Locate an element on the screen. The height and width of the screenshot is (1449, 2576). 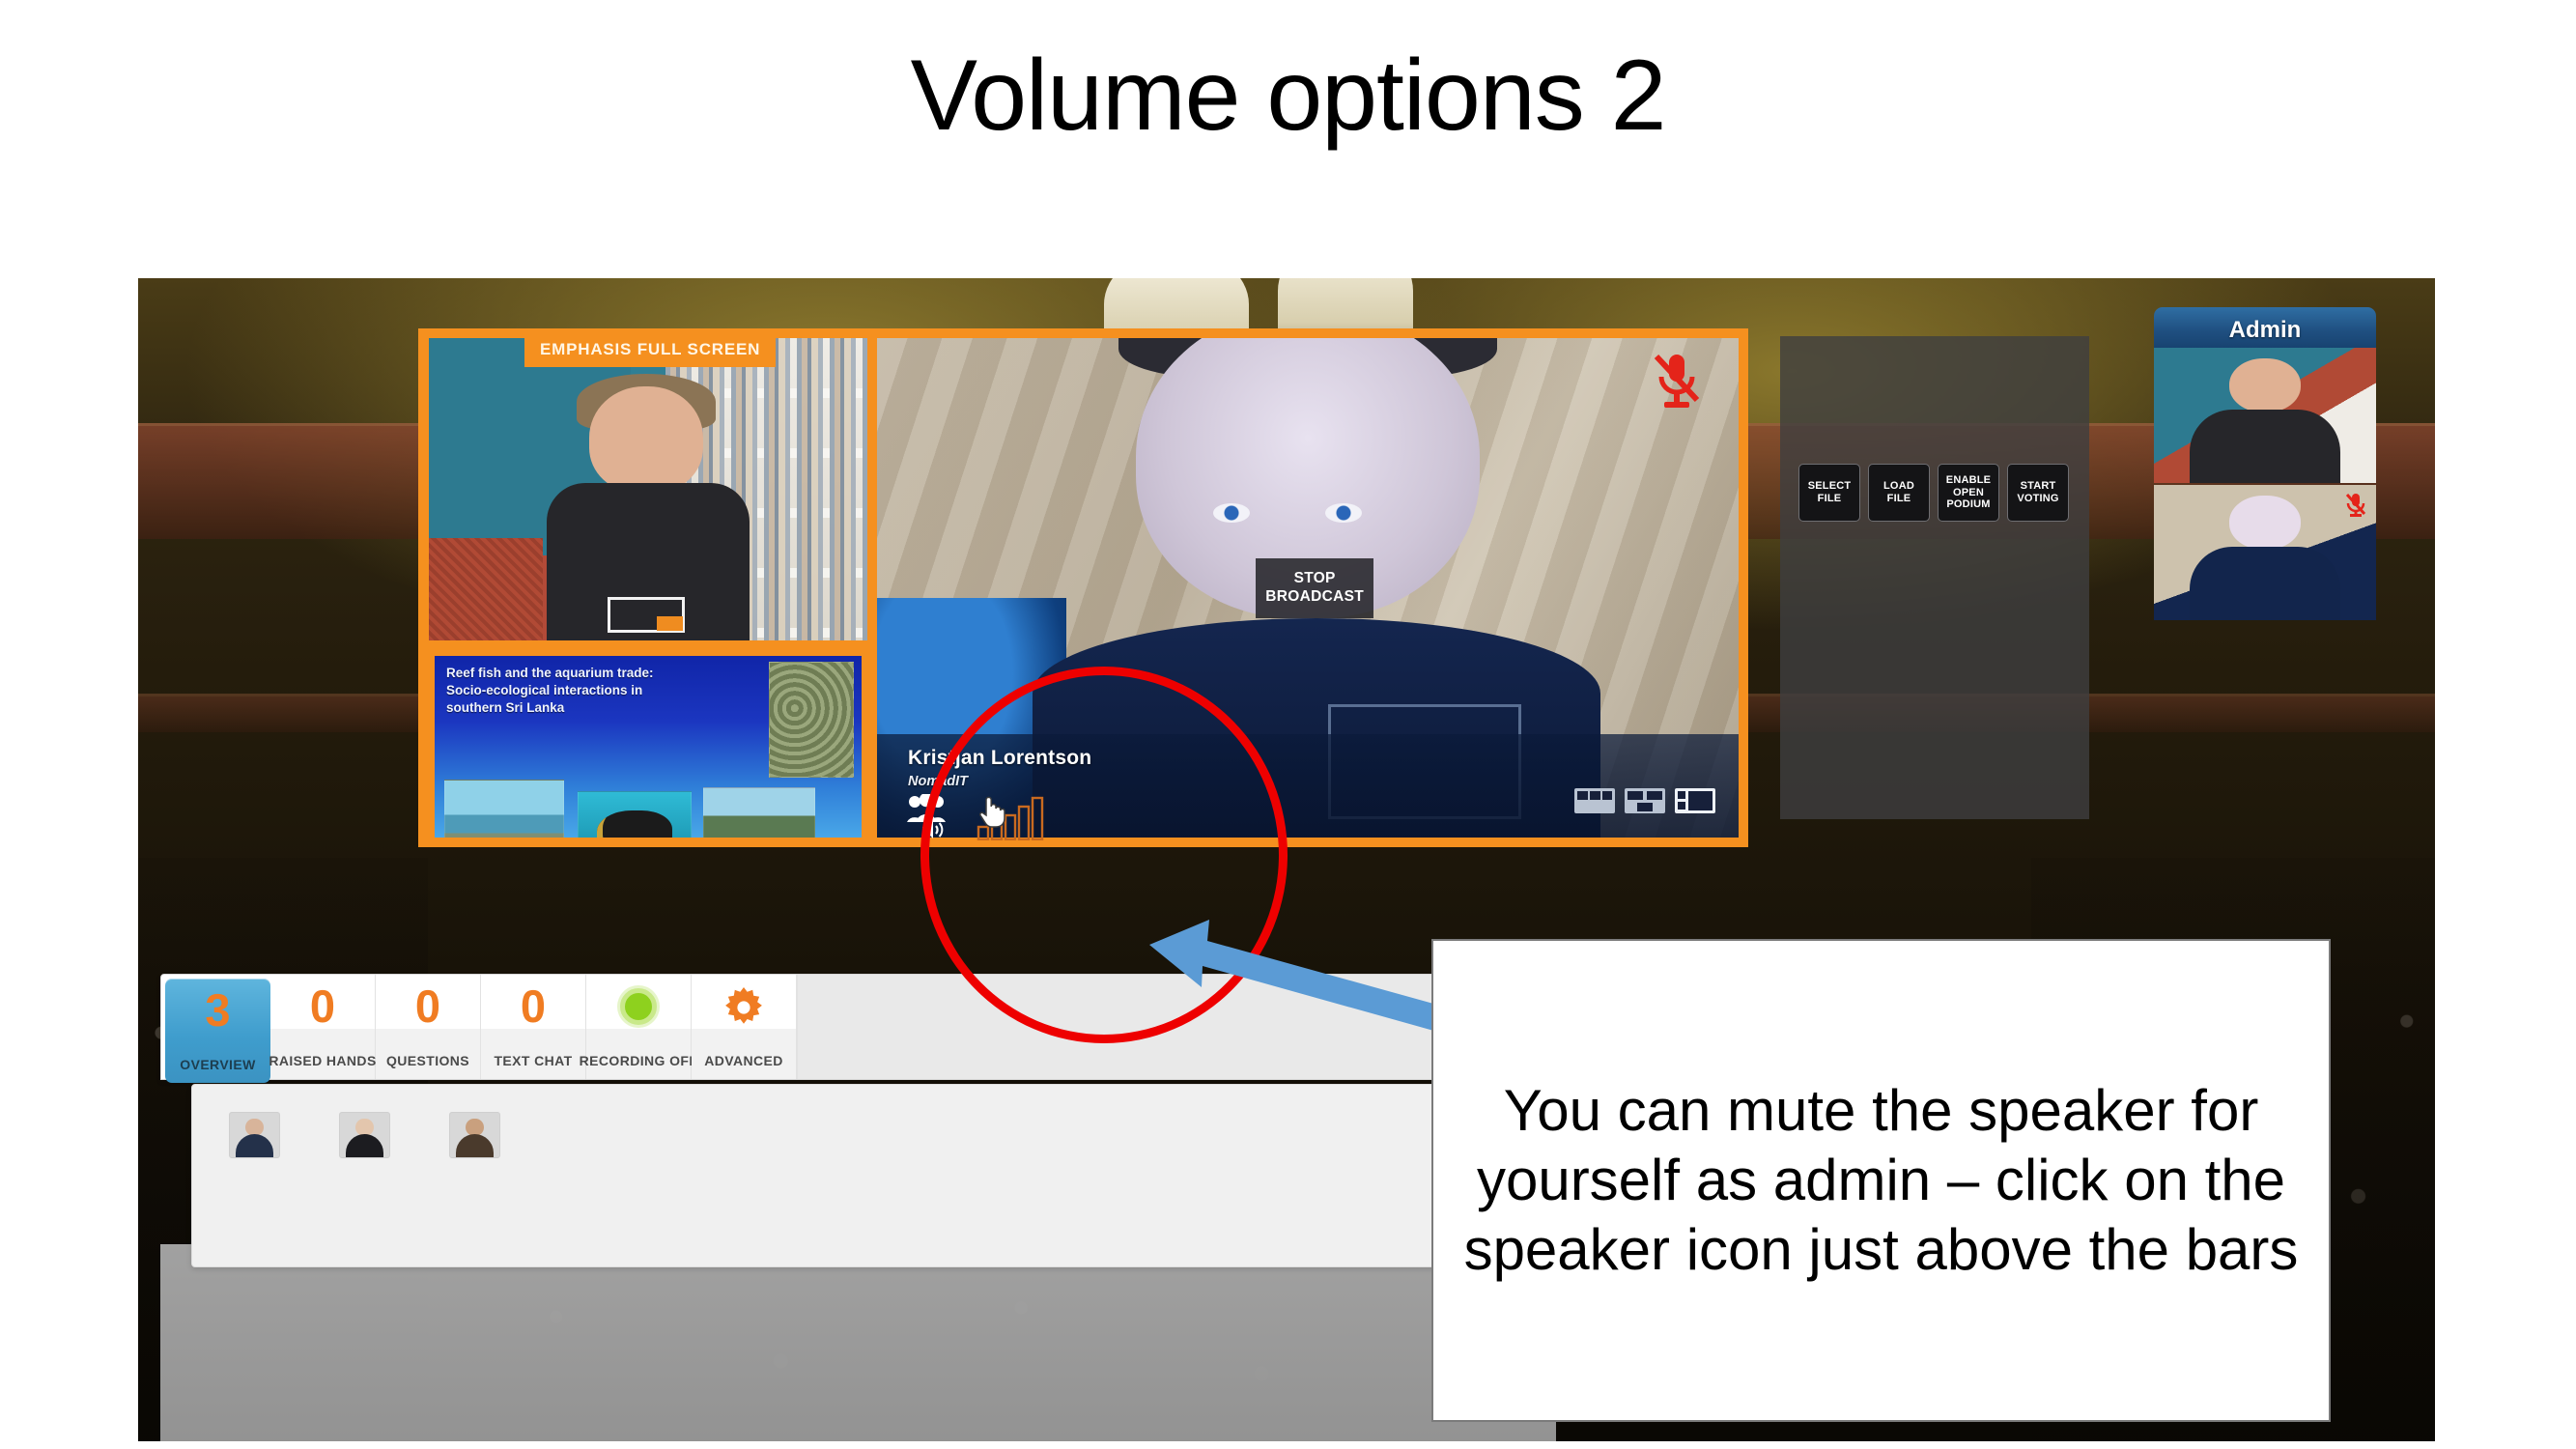
hand-cursor-icon is located at coordinates (992, 812).